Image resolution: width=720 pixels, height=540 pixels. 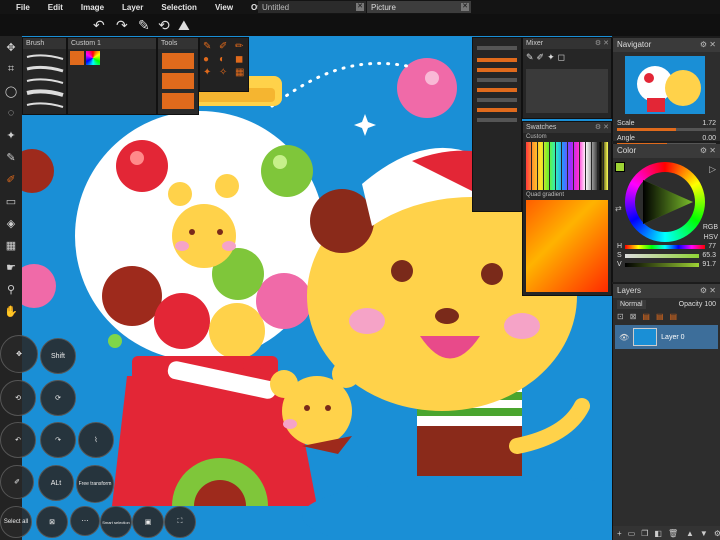 I want to click on stamp-icon: ◼, so click(x=242, y=59).